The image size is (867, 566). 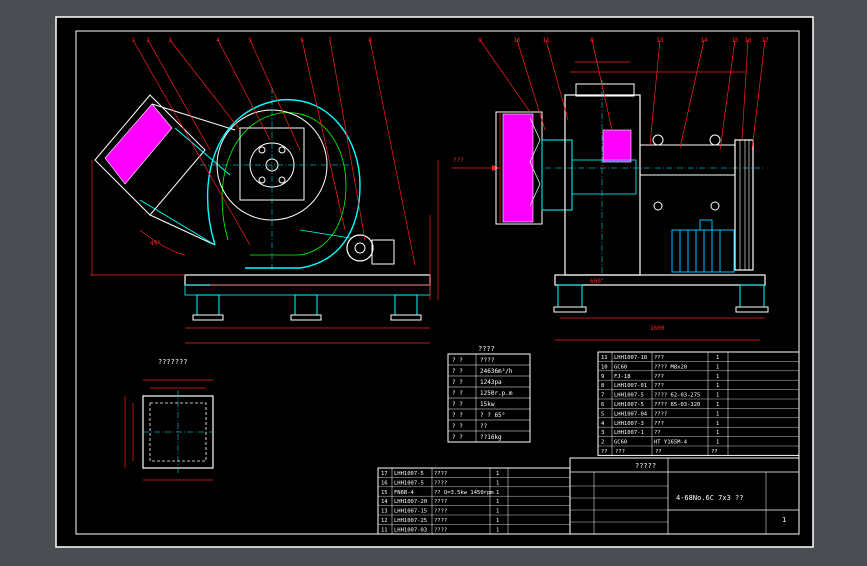 What do you see at coordinates (384, 521) in the screenshot?
I see `bom-no: 12` at bounding box center [384, 521].